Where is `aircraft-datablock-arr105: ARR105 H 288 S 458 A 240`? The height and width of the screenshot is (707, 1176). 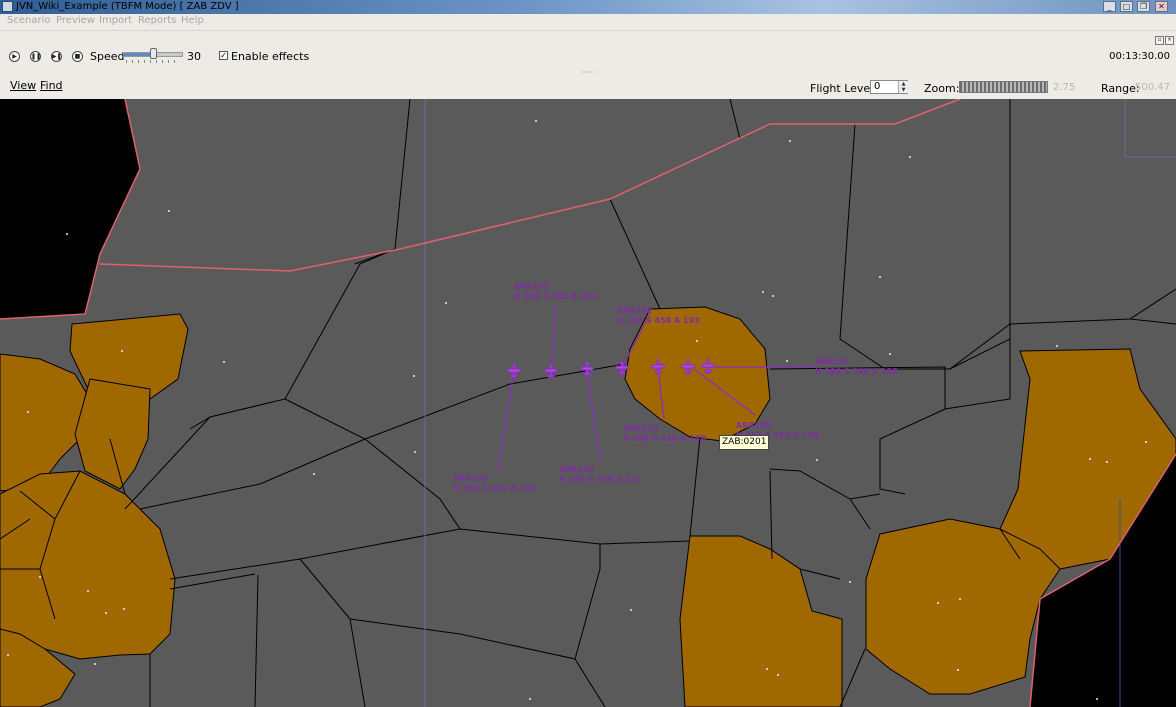 aircraft-datablock-arr105: ARR105 H 288 S 458 A 240 is located at coordinates (494, 484).